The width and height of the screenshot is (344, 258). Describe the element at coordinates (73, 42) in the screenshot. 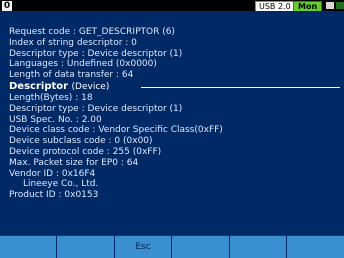

I see `string-index-row: Index of string descriptor : 0` at that location.